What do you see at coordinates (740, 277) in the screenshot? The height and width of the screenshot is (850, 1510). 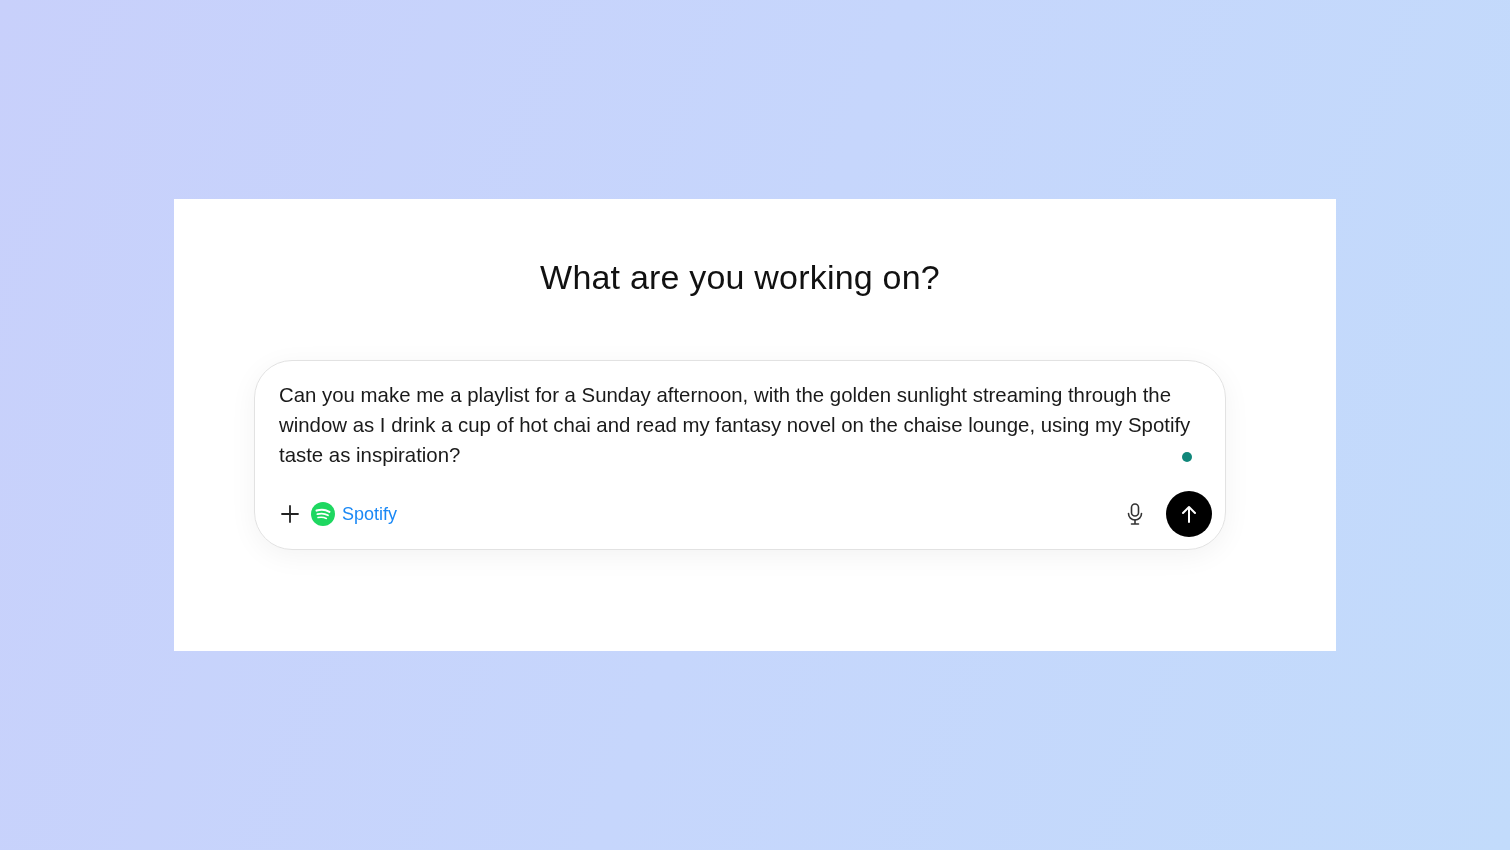 I see `page-heading: What are you working on?` at bounding box center [740, 277].